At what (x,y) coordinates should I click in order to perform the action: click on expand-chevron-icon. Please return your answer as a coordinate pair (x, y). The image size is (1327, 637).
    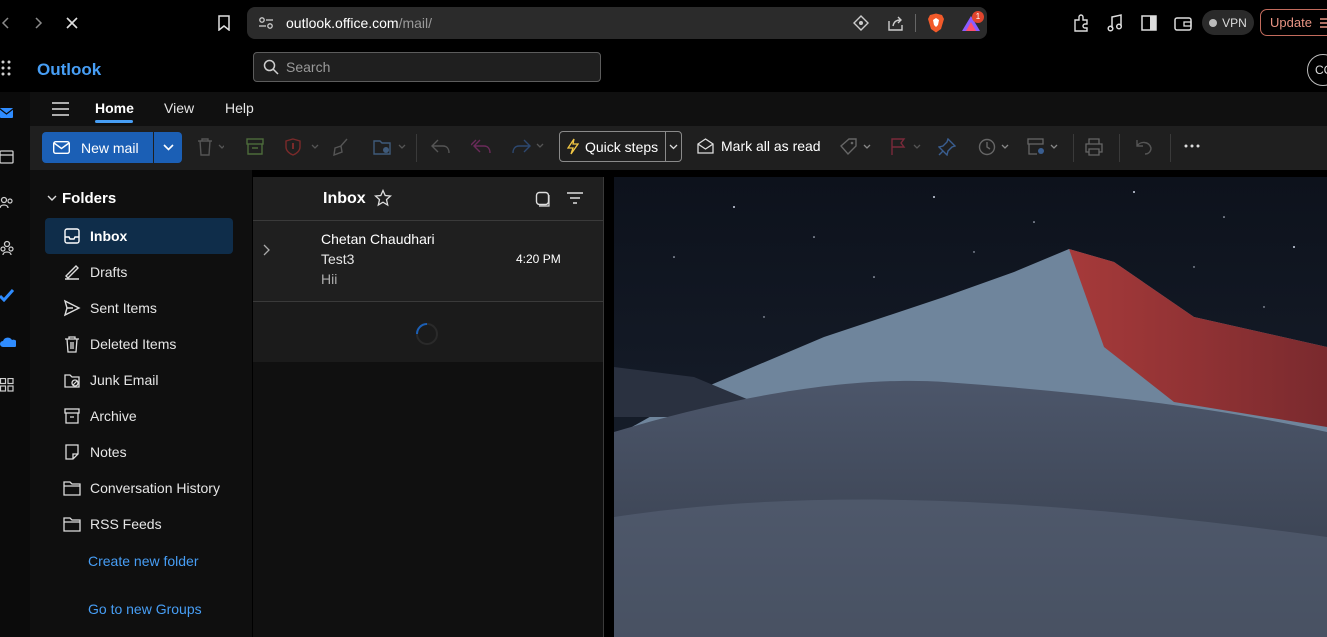
    Looking at the image, I should click on (267, 250).